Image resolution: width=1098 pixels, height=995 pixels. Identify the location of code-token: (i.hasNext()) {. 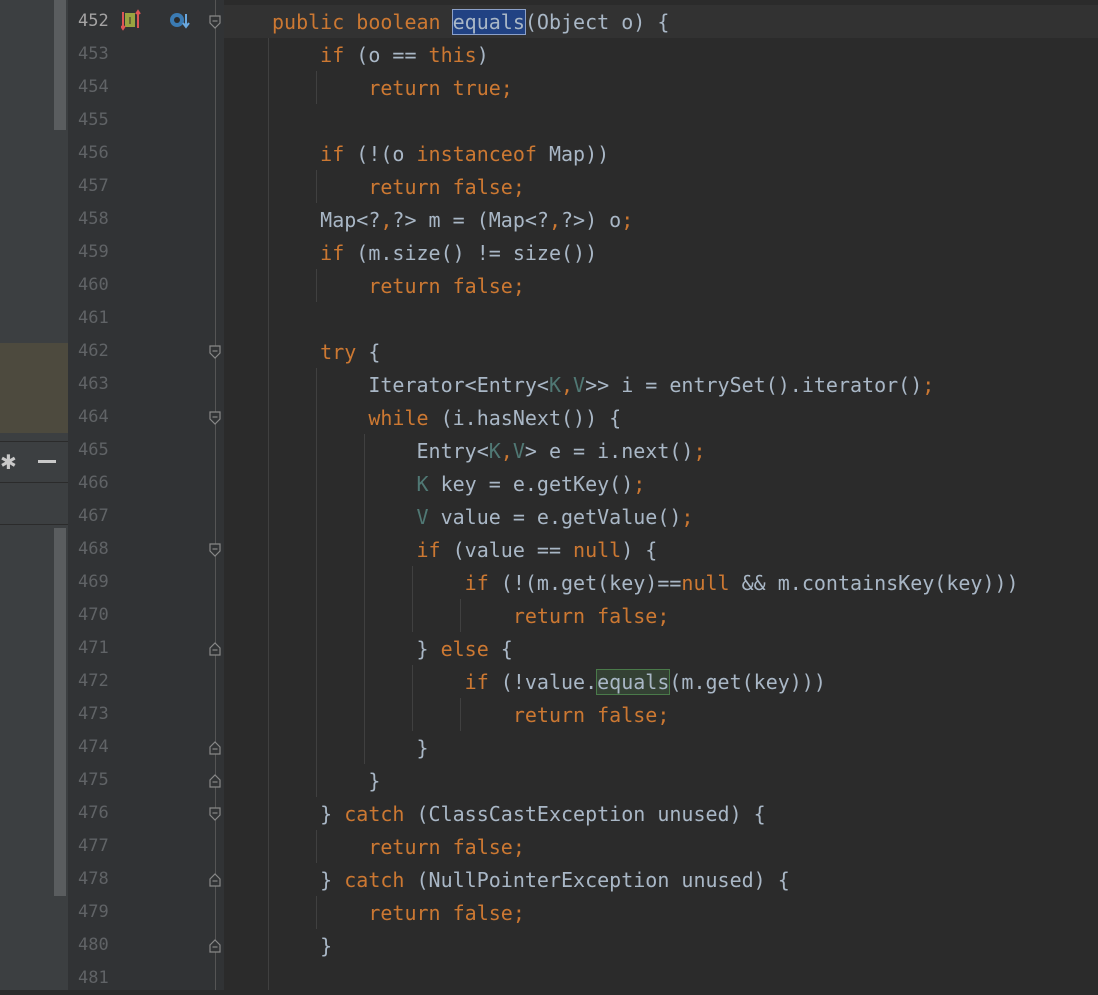
(531, 418).